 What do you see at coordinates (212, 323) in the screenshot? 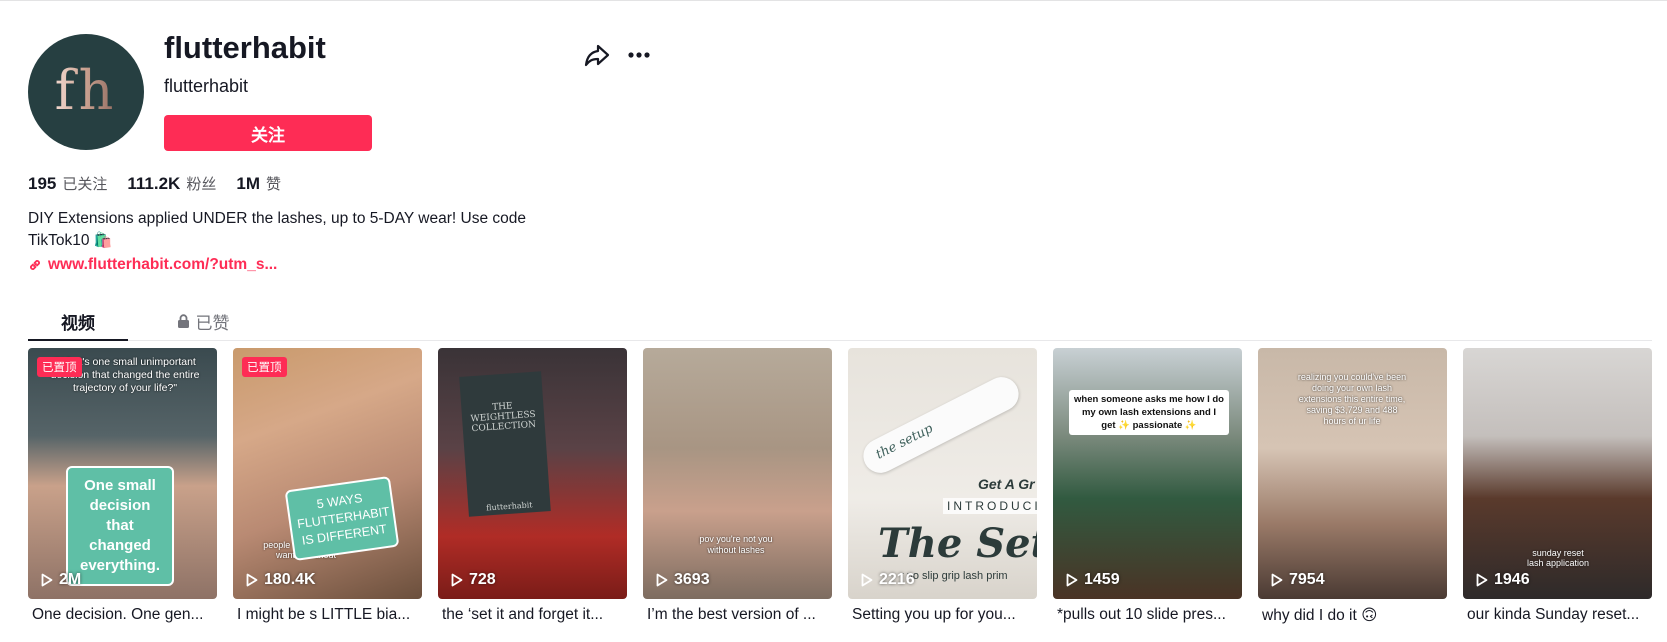
I see `tab-liked-label: 已赞` at bounding box center [212, 323].